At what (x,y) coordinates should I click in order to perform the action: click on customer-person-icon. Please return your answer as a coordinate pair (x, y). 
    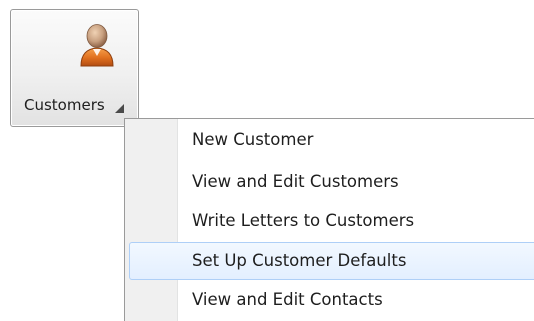
    Looking at the image, I should click on (97, 45).